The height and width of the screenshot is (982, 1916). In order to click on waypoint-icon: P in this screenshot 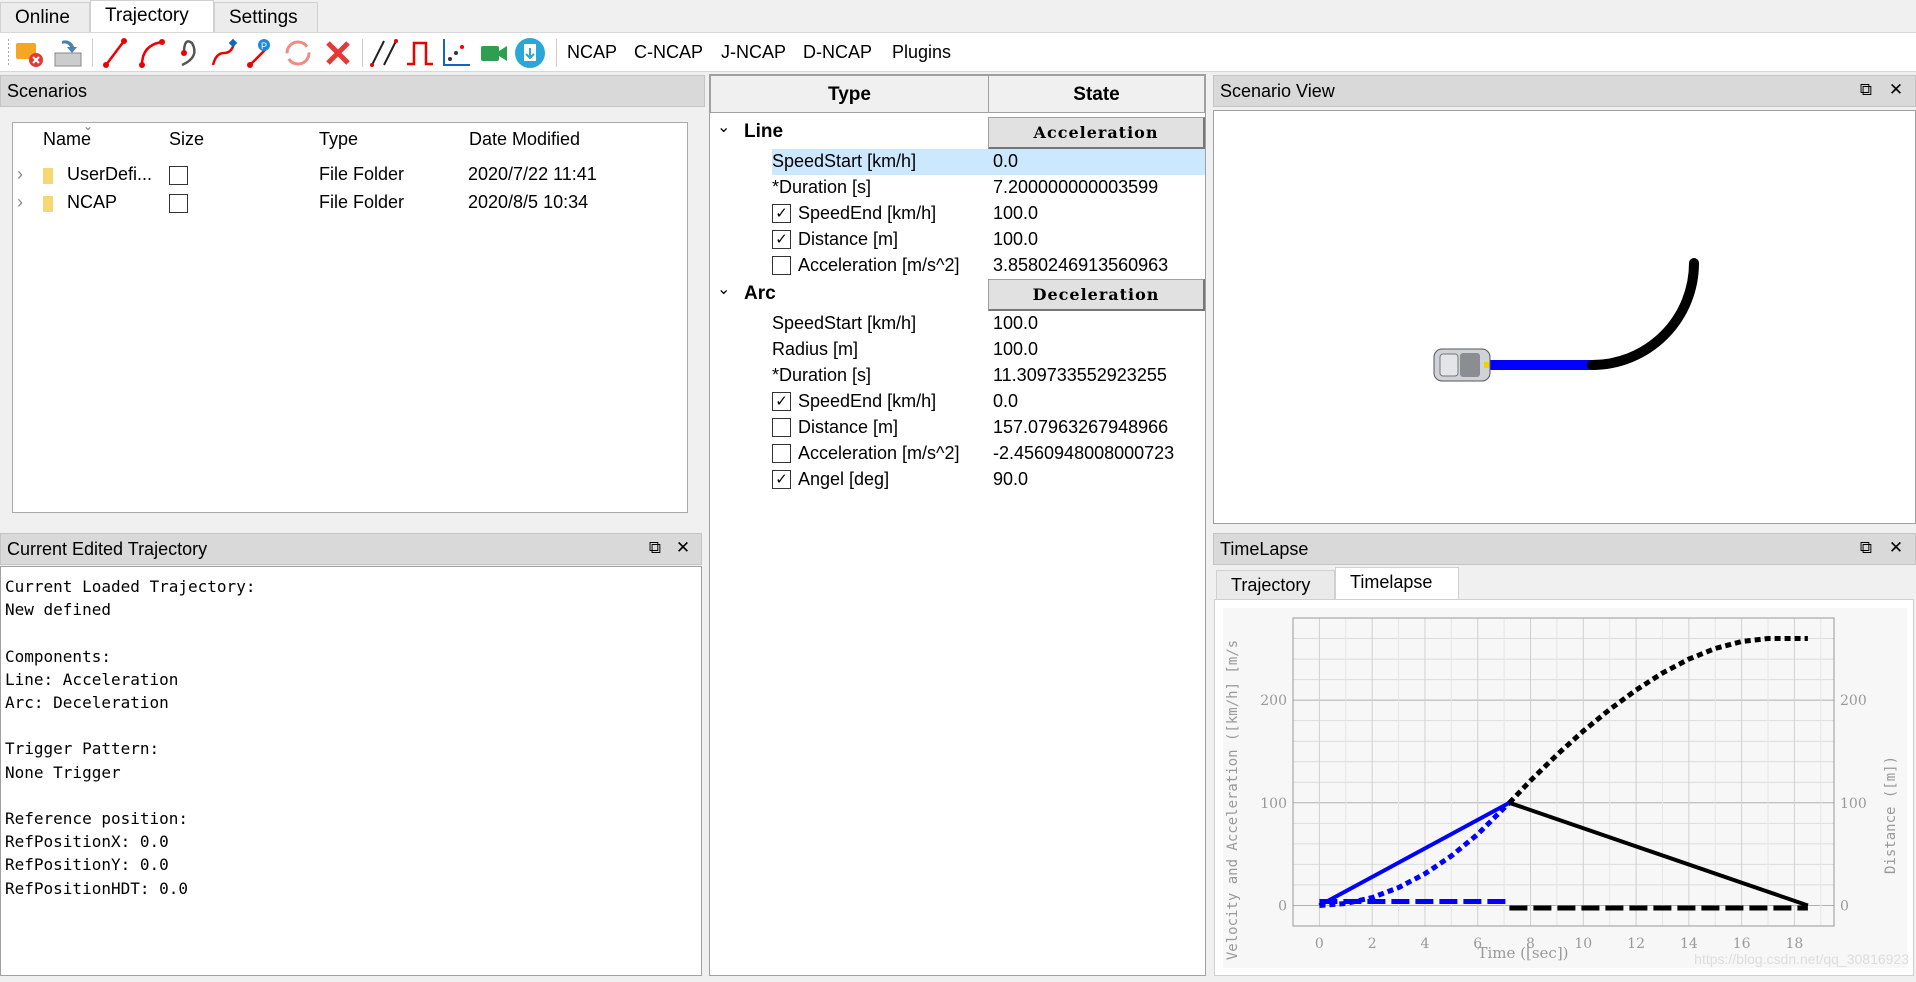, I will do `click(260, 53)`.